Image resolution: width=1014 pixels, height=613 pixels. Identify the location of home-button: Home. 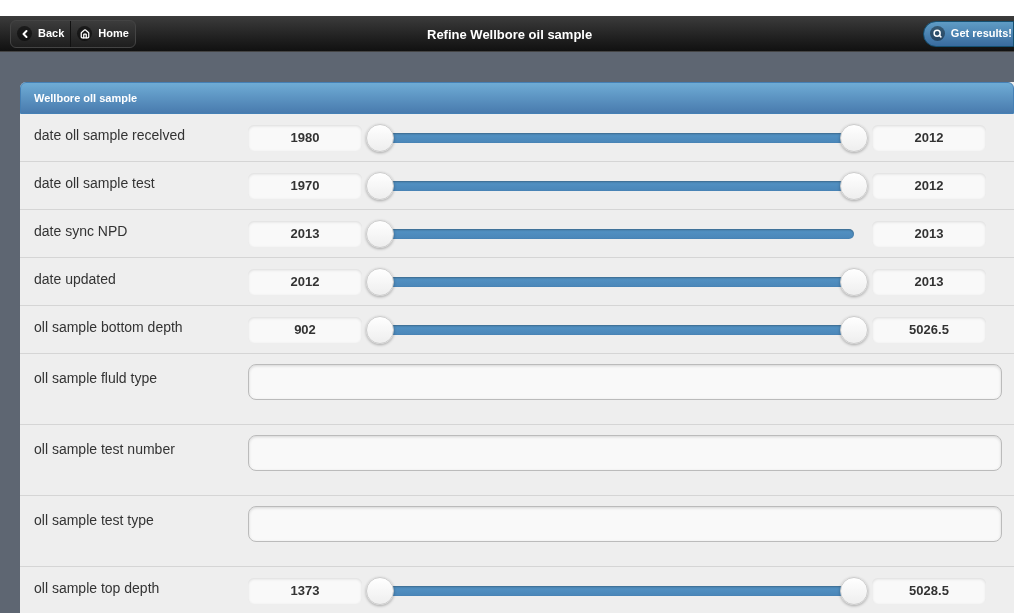
(103, 33).